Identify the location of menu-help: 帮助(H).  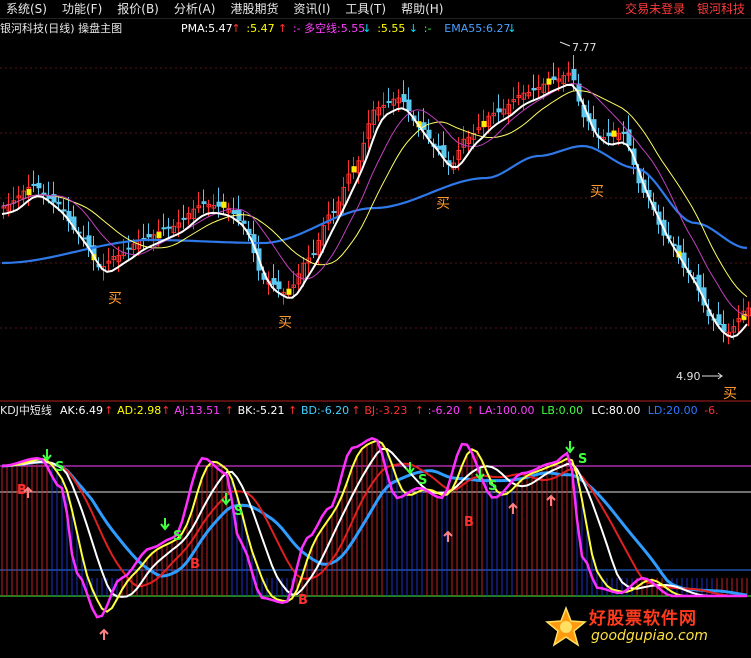
(423, 9).